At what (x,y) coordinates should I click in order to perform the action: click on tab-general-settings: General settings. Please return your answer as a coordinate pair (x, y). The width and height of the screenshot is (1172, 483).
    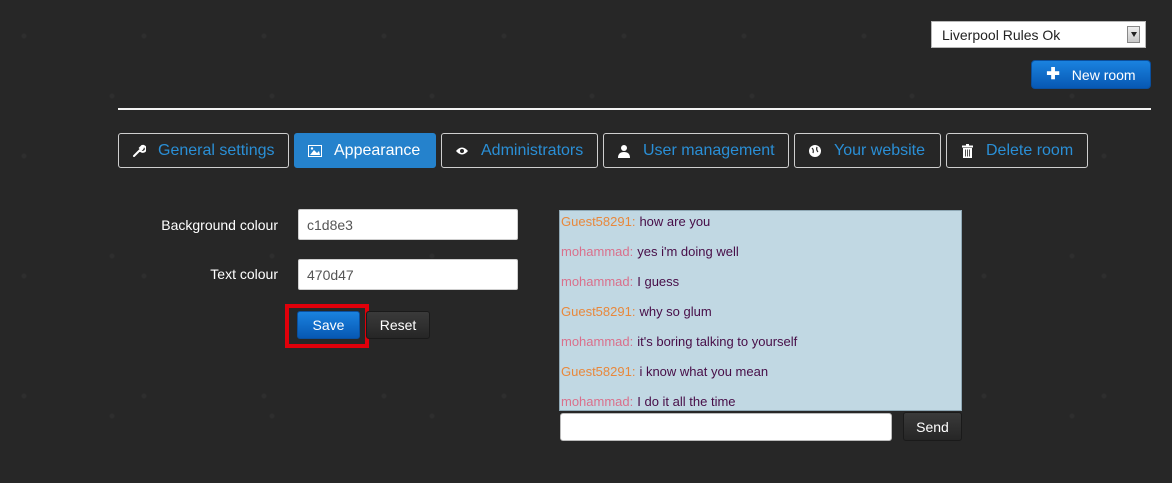
    Looking at the image, I should click on (203, 150).